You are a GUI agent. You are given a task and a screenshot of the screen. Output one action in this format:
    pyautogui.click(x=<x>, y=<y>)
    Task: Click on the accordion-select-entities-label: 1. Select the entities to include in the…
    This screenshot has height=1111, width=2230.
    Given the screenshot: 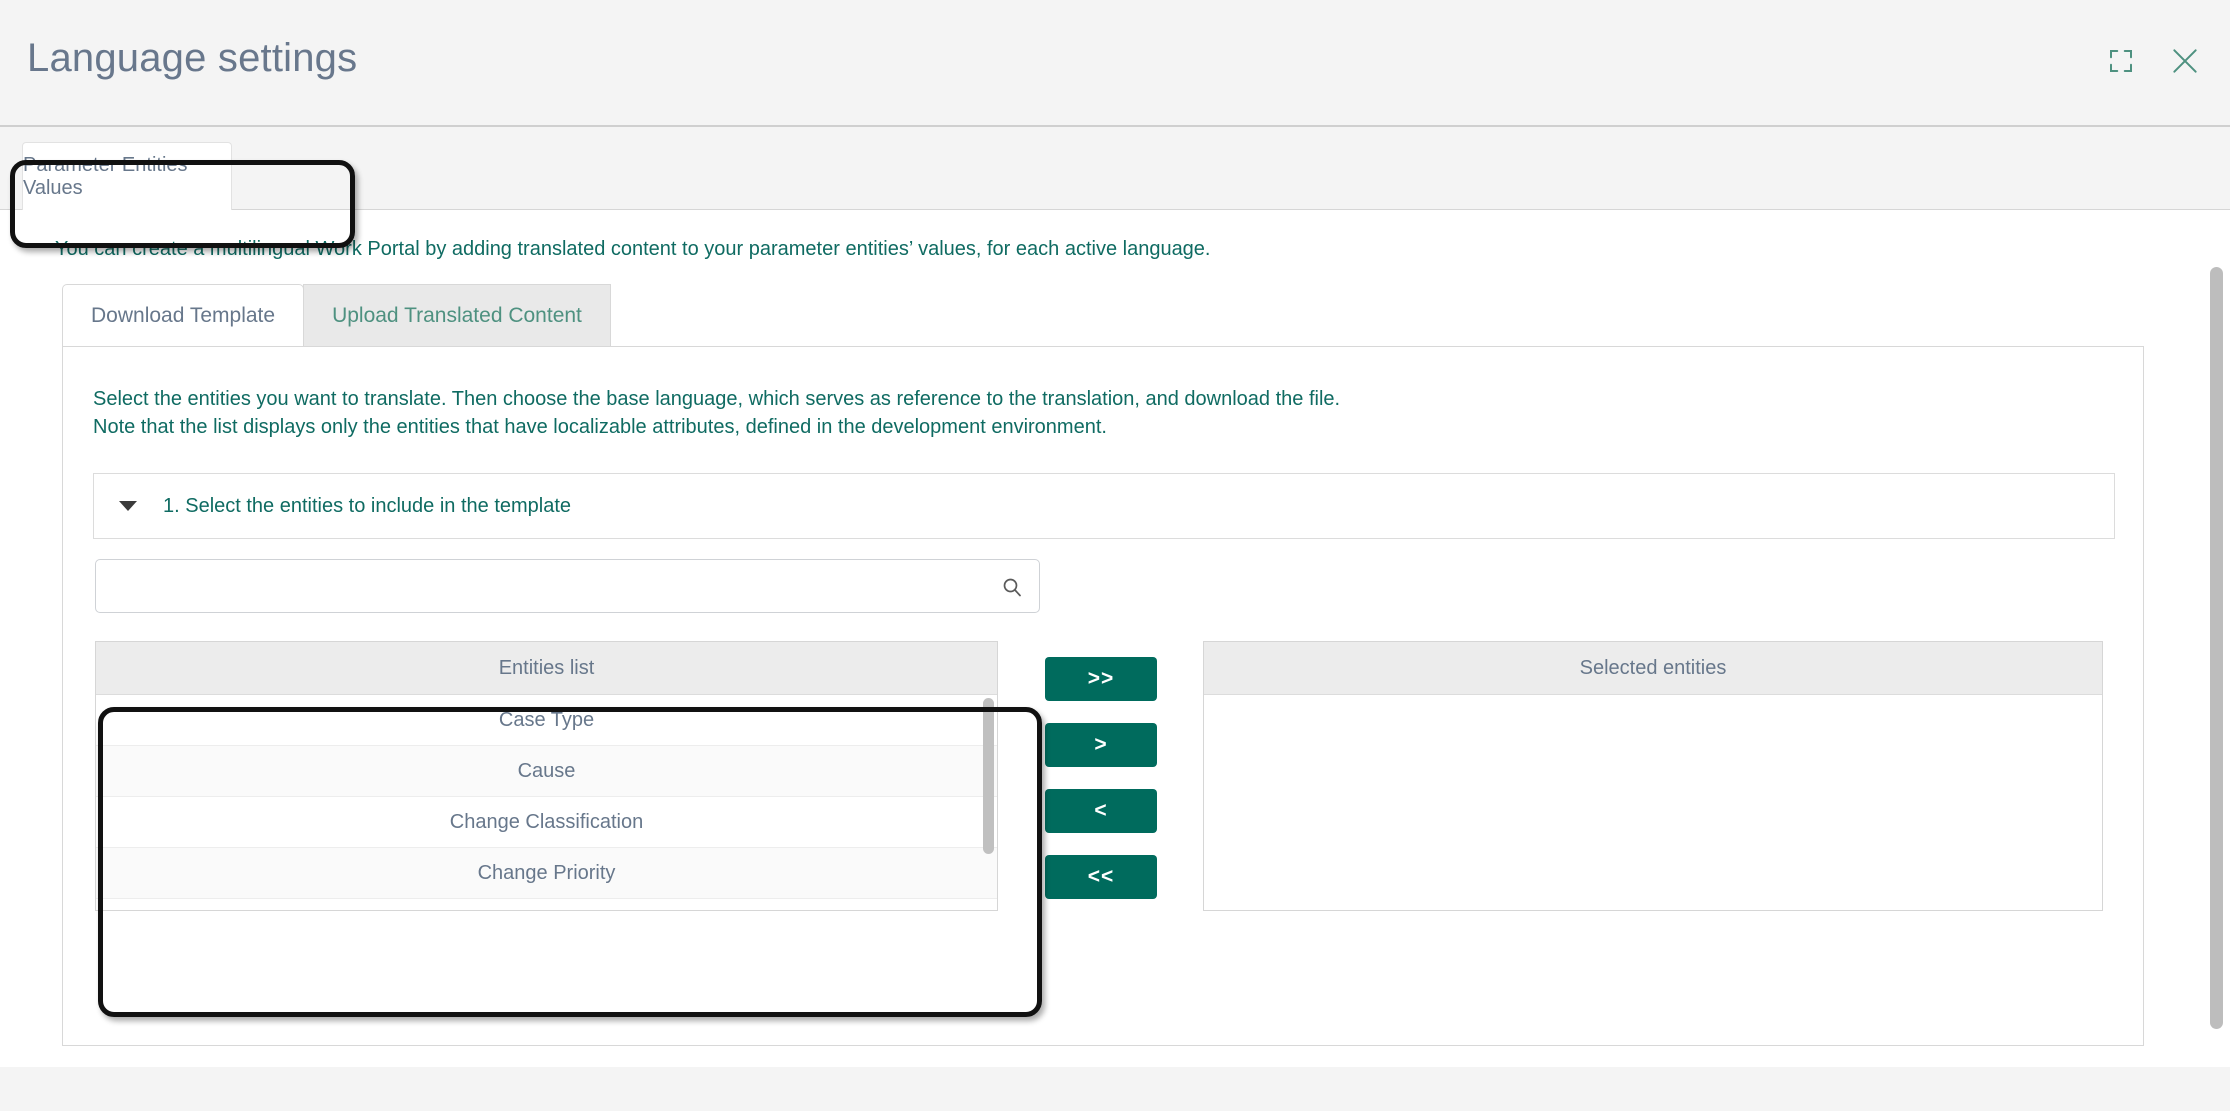 What is the action you would take?
    pyautogui.click(x=367, y=505)
    